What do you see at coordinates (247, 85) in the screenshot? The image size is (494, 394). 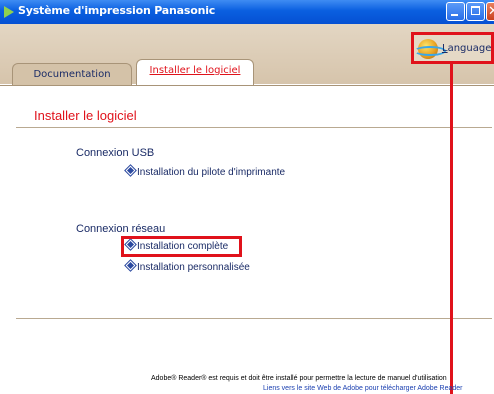 I see `content-top-border` at bounding box center [247, 85].